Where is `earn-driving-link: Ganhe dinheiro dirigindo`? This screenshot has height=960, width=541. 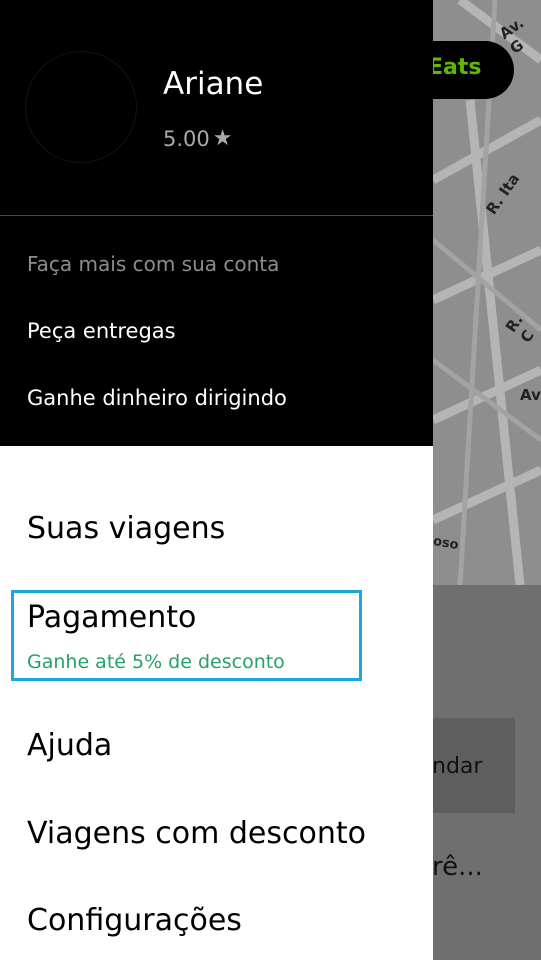 earn-driving-link: Ganhe dinheiro dirigindo is located at coordinates (157, 398).